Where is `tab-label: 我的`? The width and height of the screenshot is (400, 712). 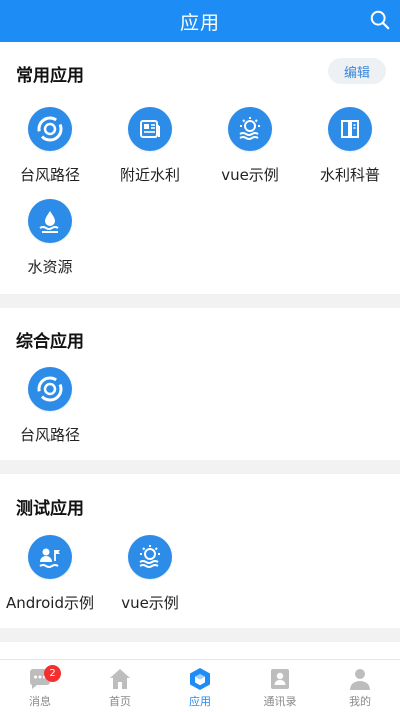 tab-label: 我的 is located at coordinates (360, 701).